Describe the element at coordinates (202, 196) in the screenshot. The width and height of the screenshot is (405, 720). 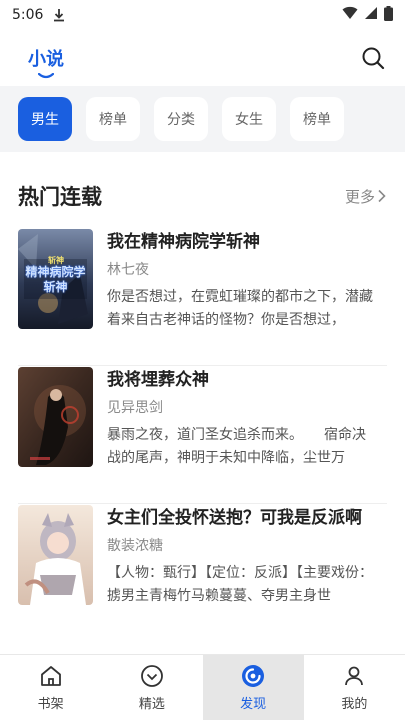
I see `section-header: 热门连载 更多` at that location.